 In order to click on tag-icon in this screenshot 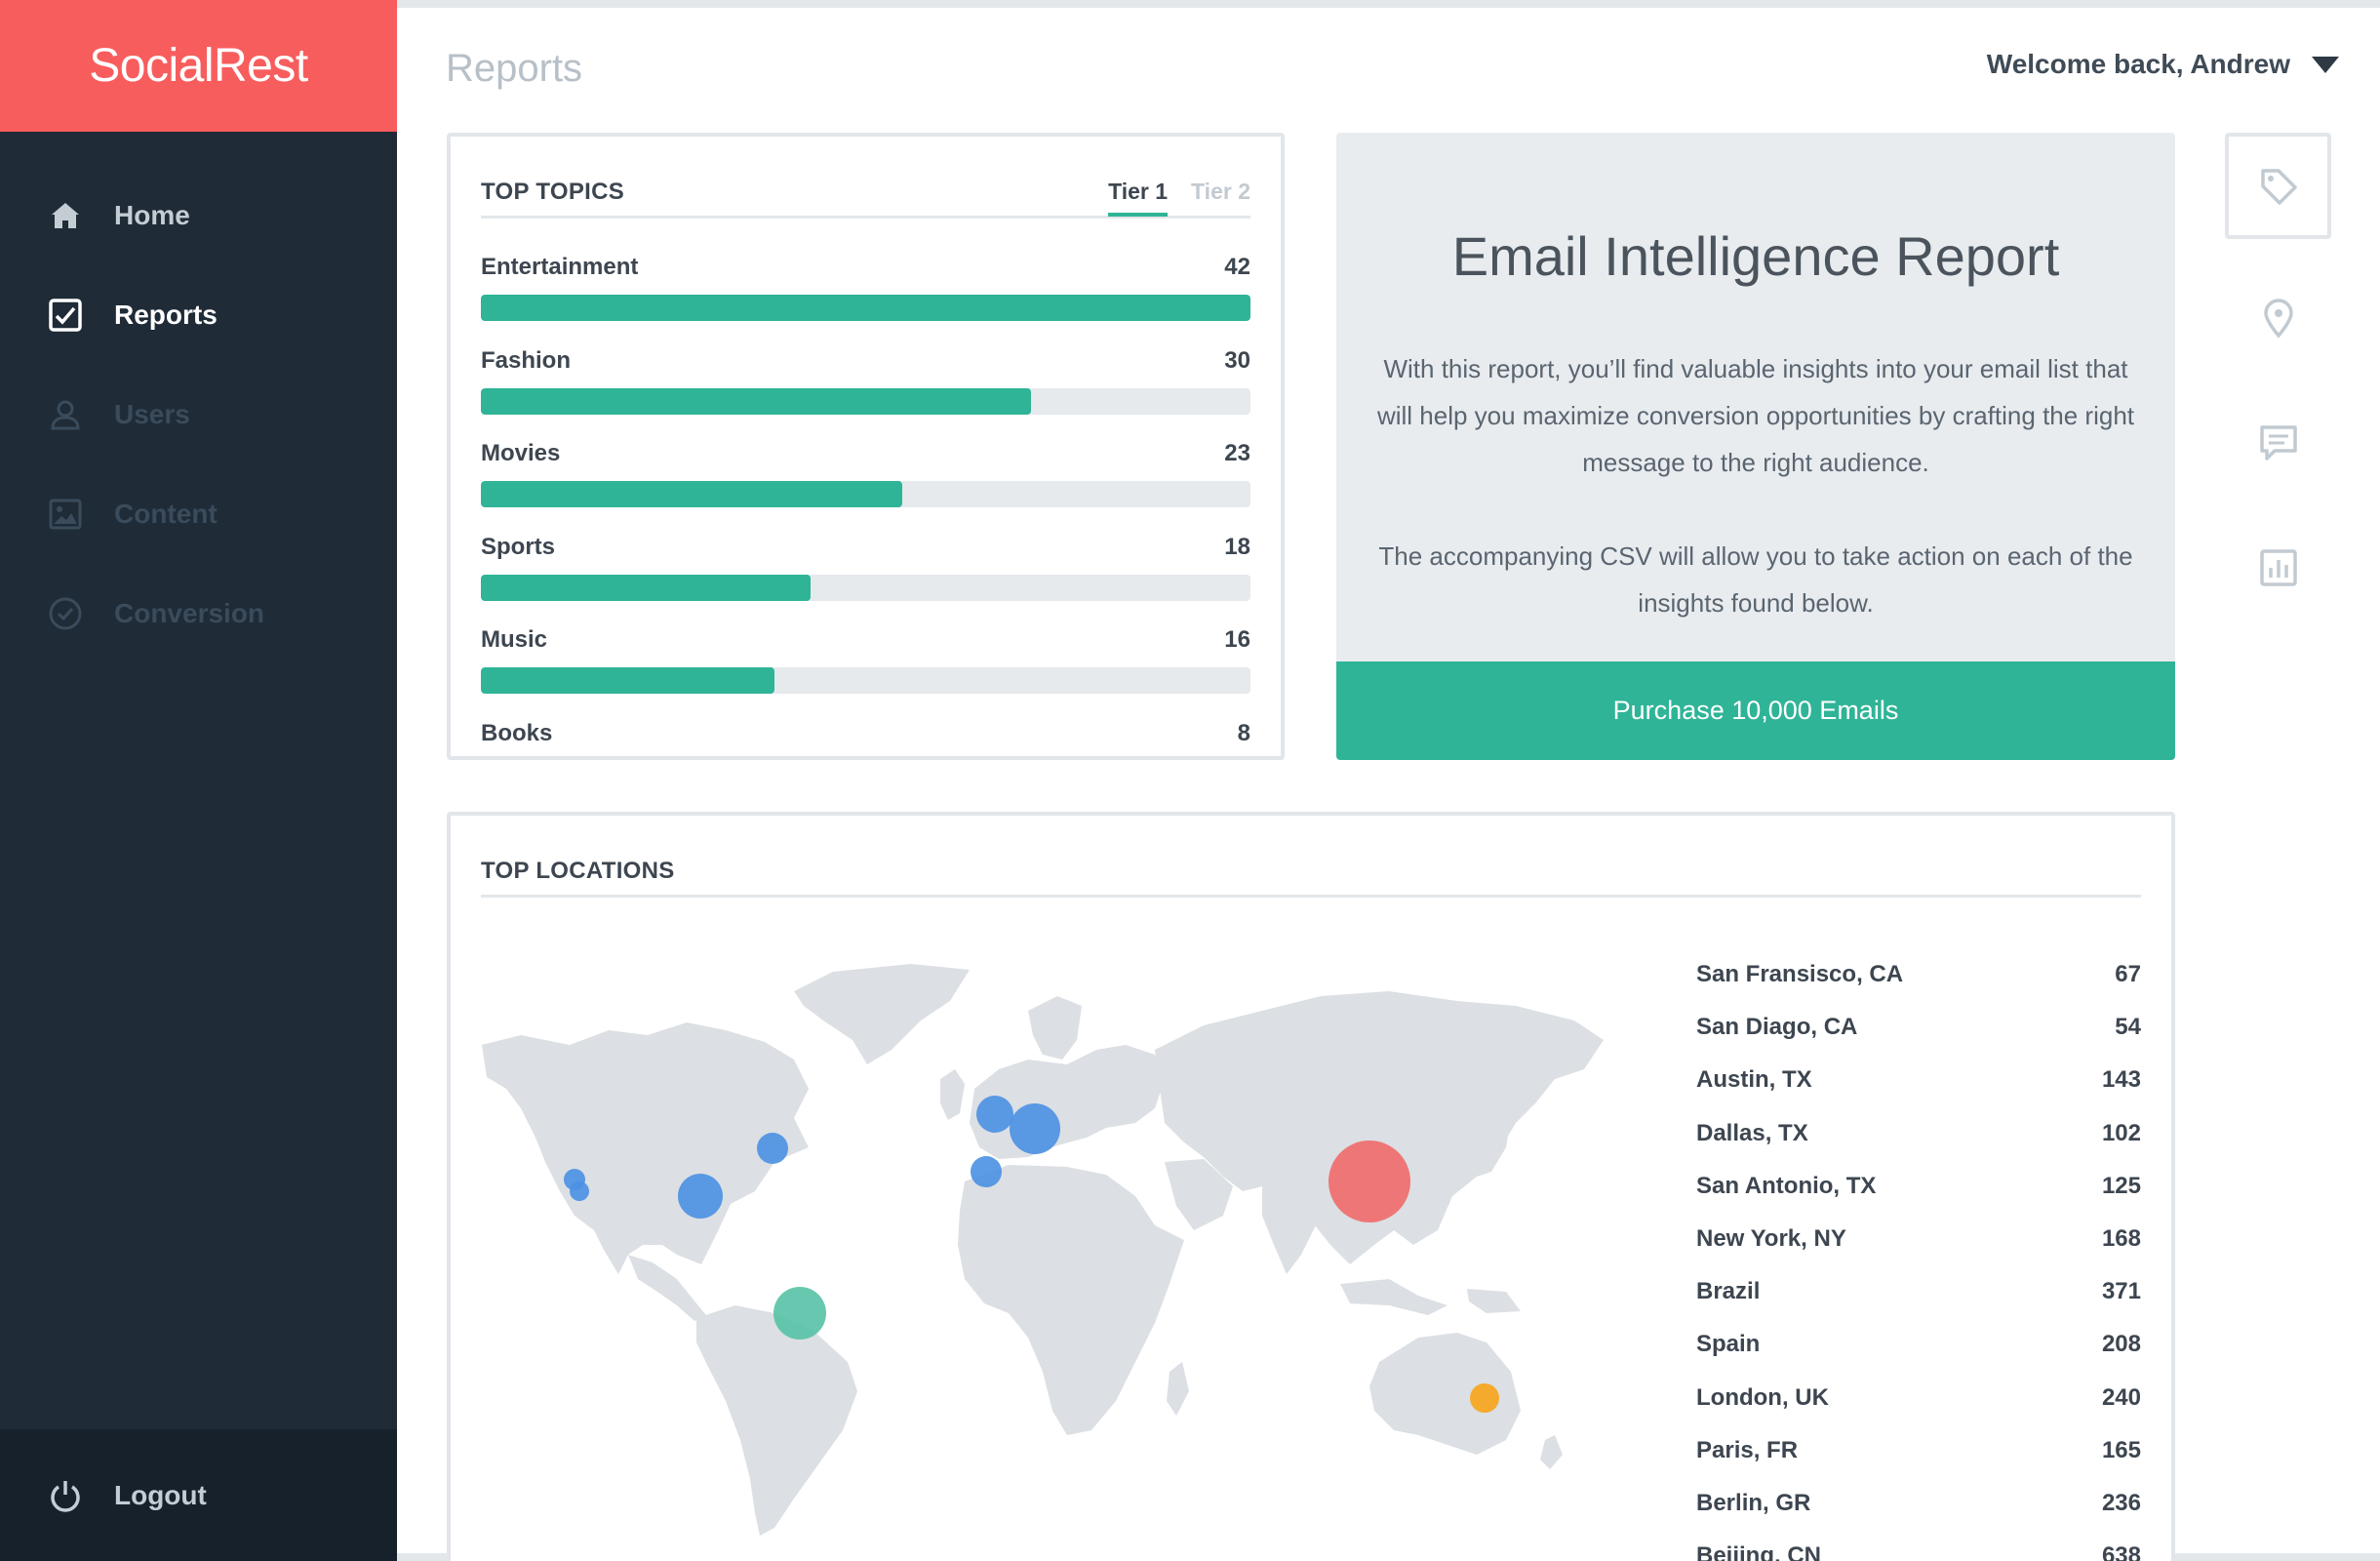, I will do `click(2278, 186)`.